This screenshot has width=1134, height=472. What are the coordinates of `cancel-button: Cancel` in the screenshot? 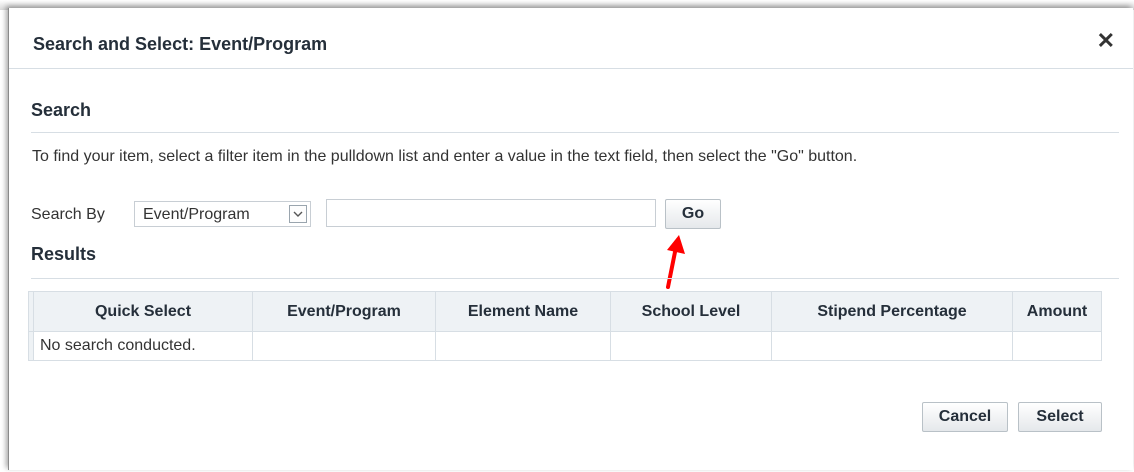 It's located at (965, 417).